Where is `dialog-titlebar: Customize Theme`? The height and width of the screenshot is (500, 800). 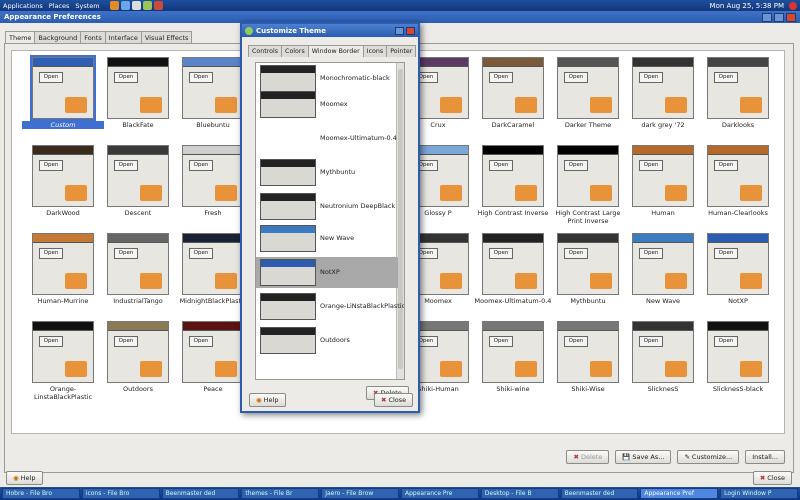 dialog-titlebar: Customize Theme is located at coordinates (330, 30).